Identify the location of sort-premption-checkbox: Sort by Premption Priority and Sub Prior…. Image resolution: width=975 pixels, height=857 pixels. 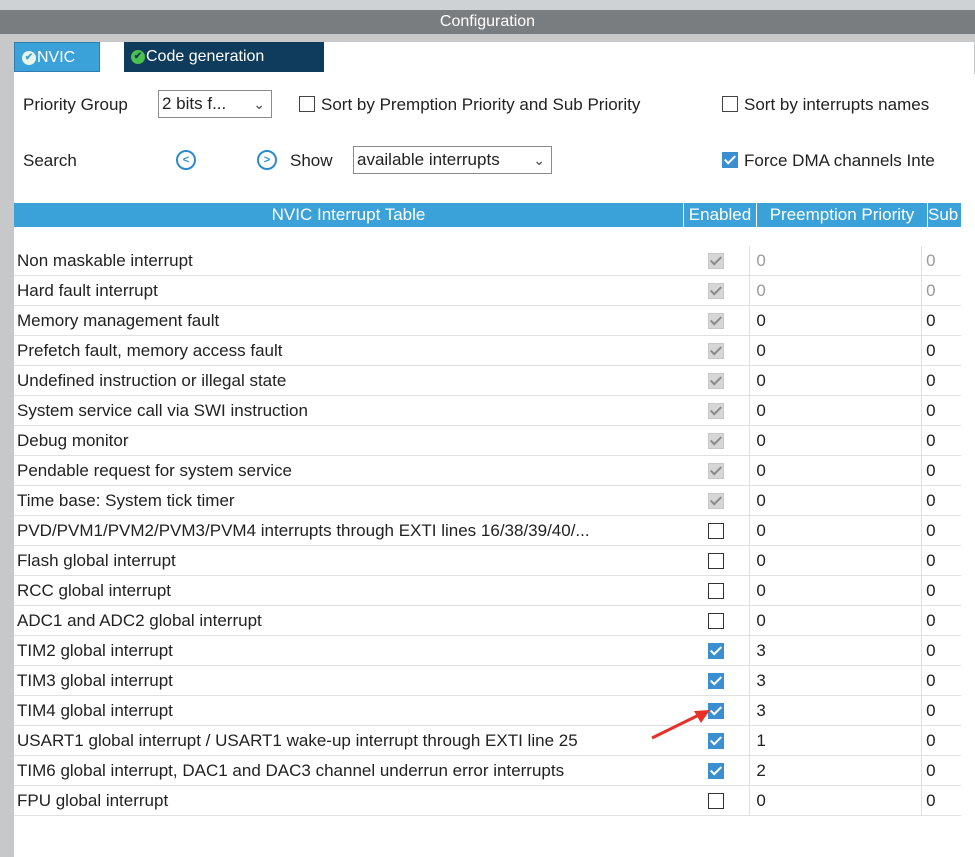
(469, 105).